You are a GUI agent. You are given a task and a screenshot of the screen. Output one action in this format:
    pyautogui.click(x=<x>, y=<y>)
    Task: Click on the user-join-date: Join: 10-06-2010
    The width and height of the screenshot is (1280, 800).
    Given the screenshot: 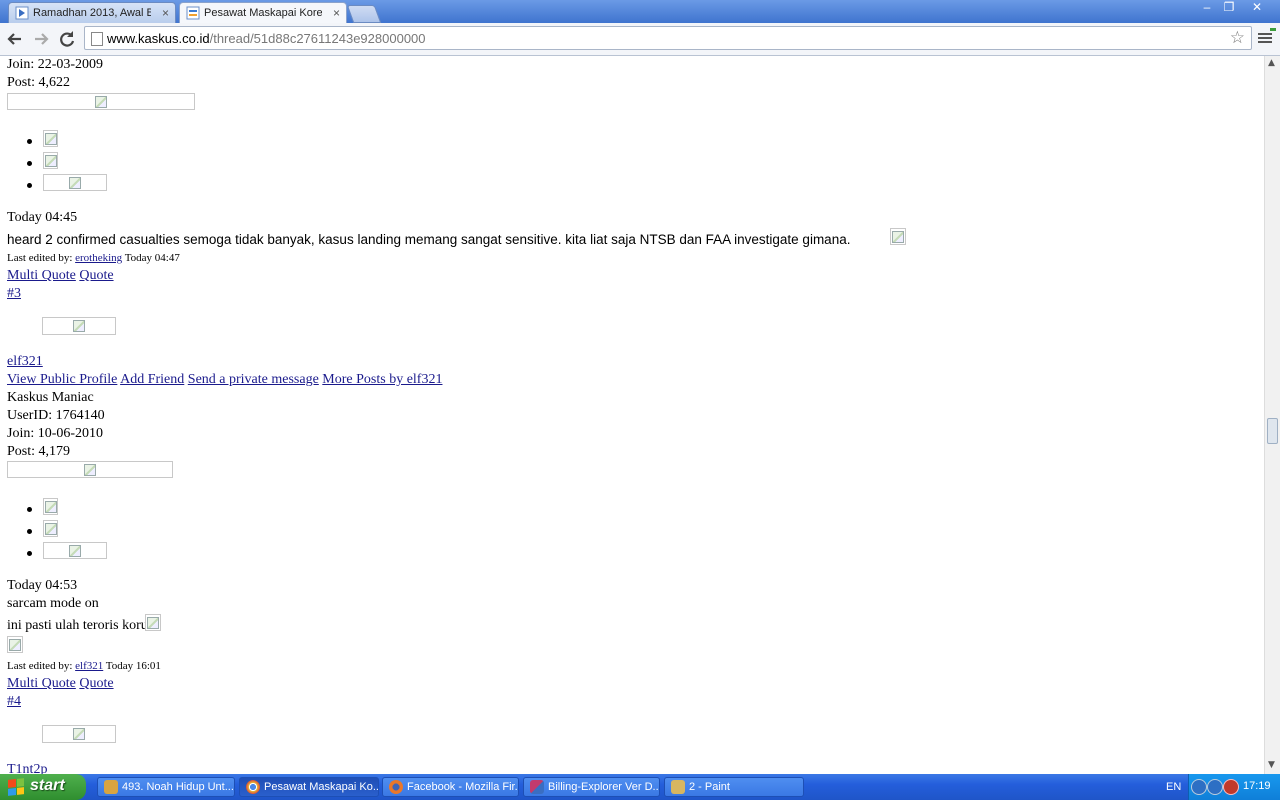 What is the action you would take?
    pyautogui.click(x=55, y=433)
    